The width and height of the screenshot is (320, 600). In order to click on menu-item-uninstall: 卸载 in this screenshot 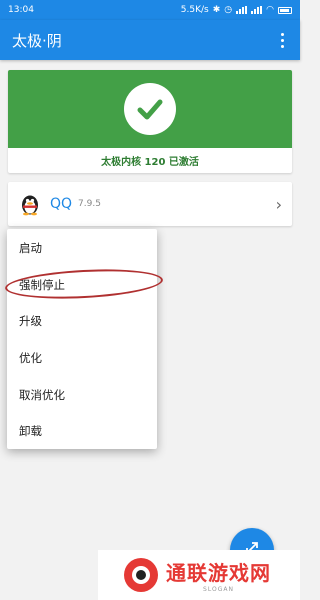, I will do `click(82, 431)`.